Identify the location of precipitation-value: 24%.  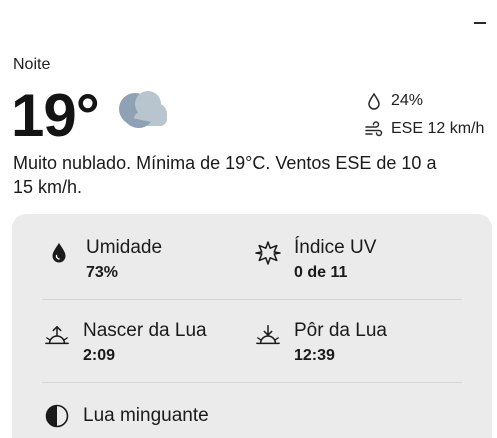
(407, 100).